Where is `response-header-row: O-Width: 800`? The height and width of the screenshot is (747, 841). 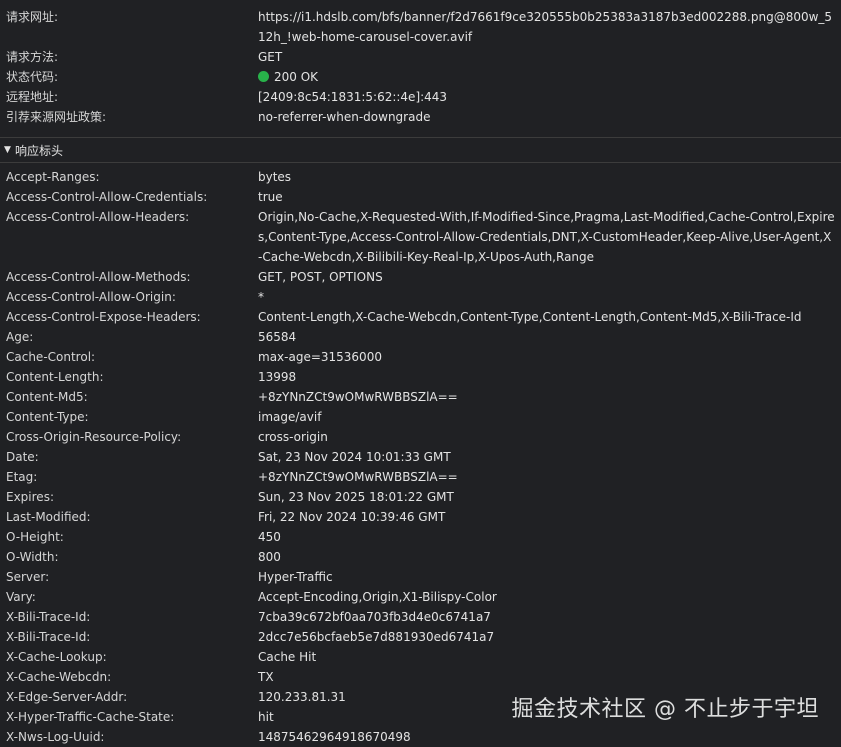
response-header-row: O-Width: 800 is located at coordinates (420, 557).